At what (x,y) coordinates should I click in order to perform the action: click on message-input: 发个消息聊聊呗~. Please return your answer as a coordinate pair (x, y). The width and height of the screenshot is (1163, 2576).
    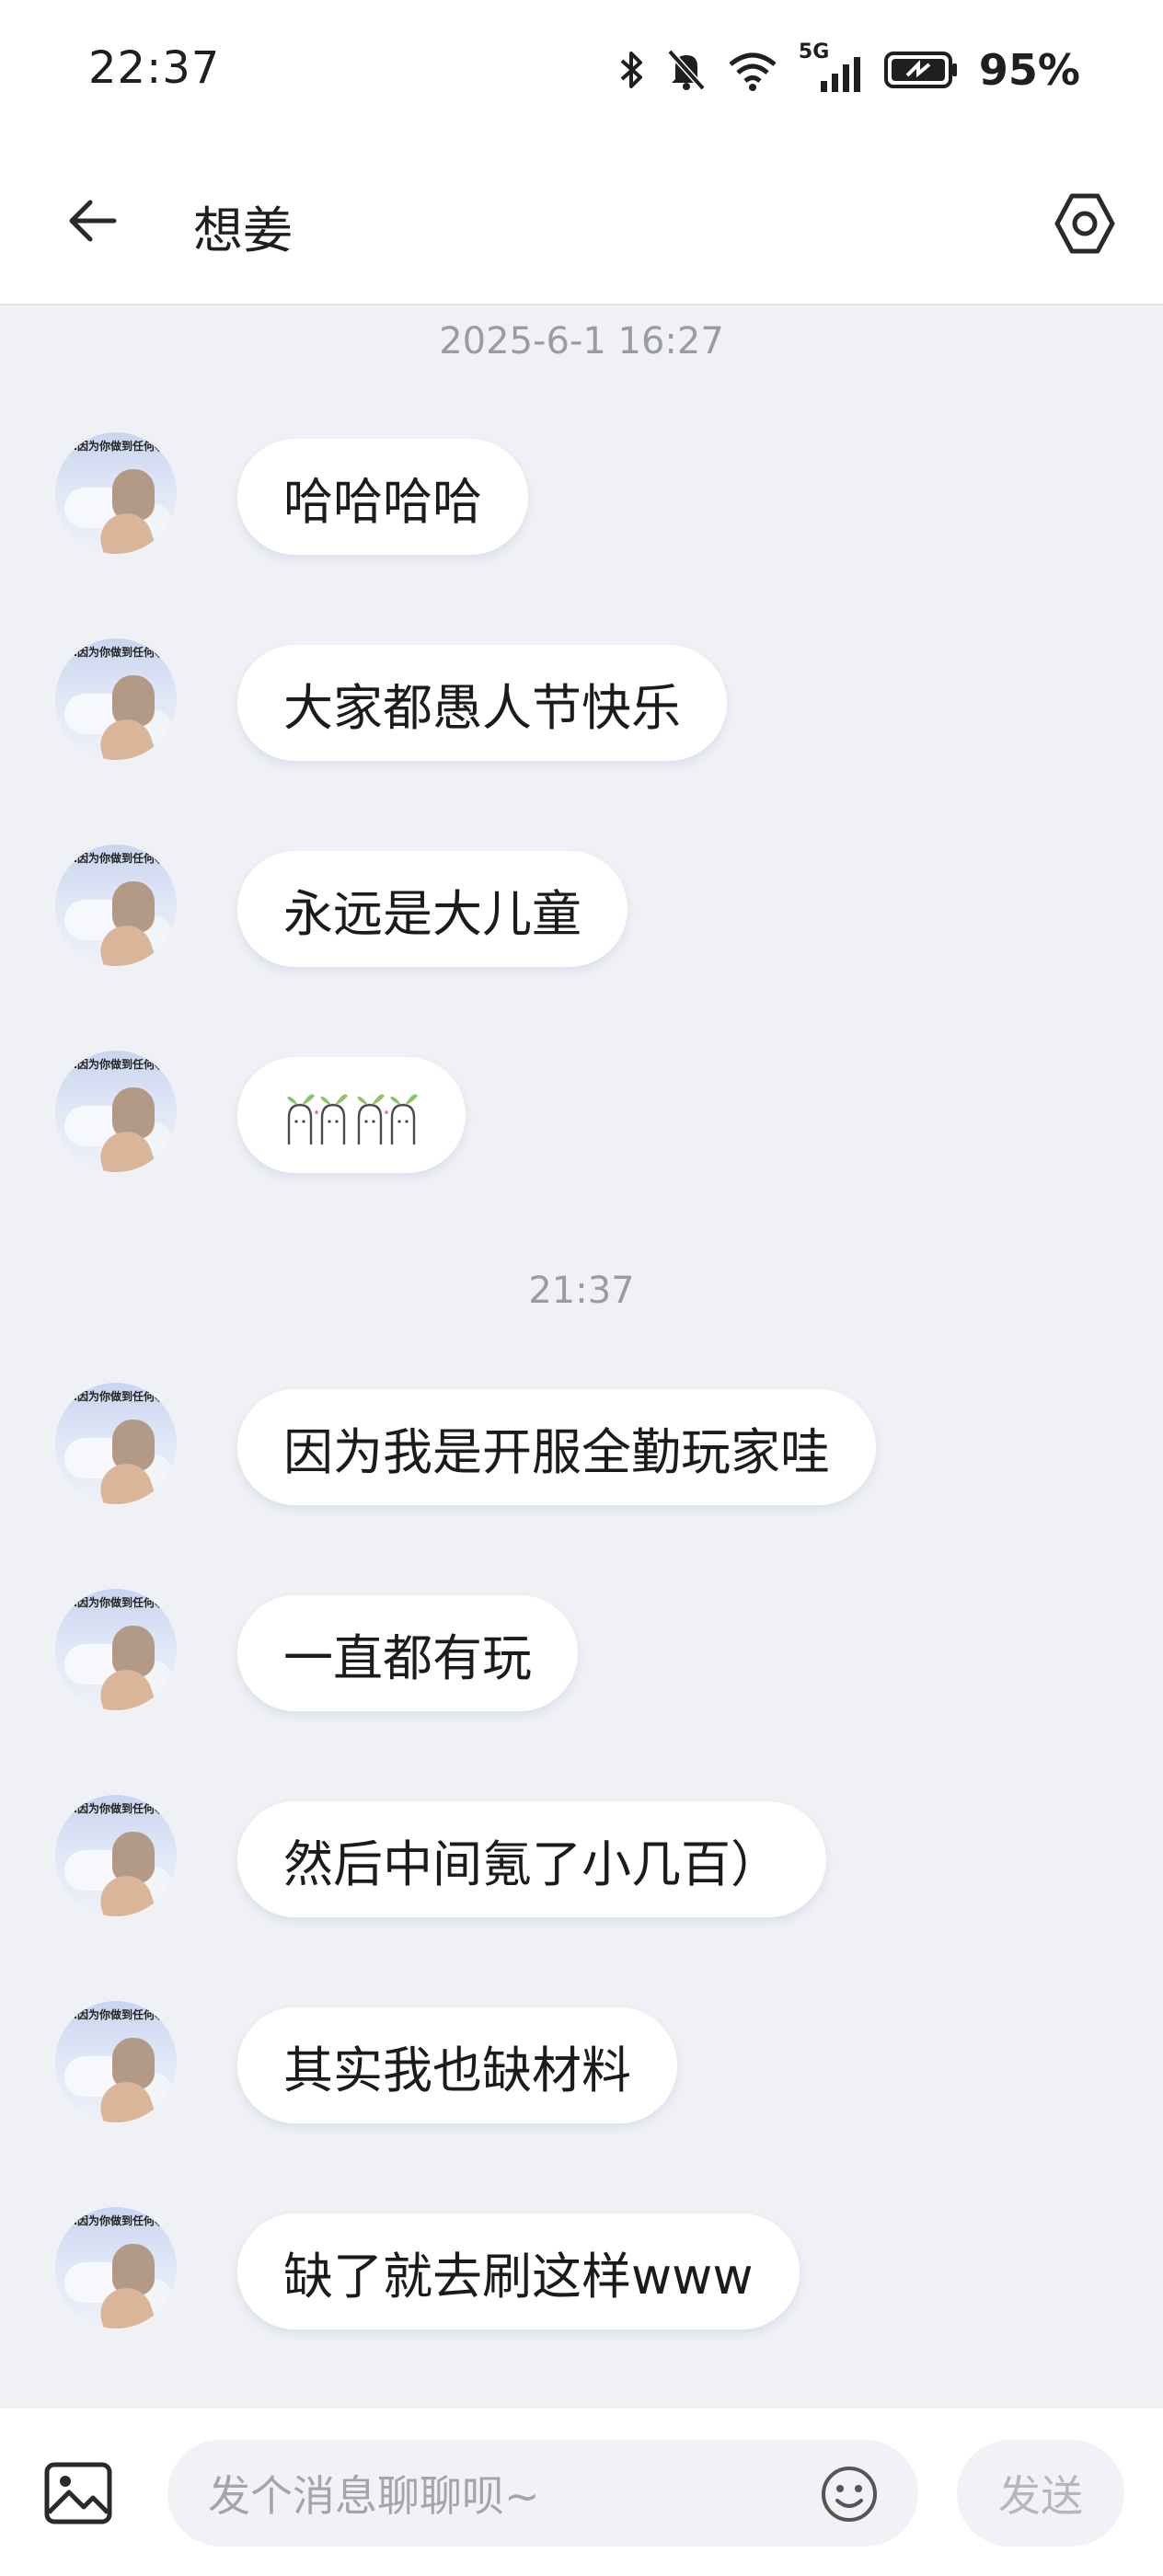
    Looking at the image, I should click on (542, 2493).